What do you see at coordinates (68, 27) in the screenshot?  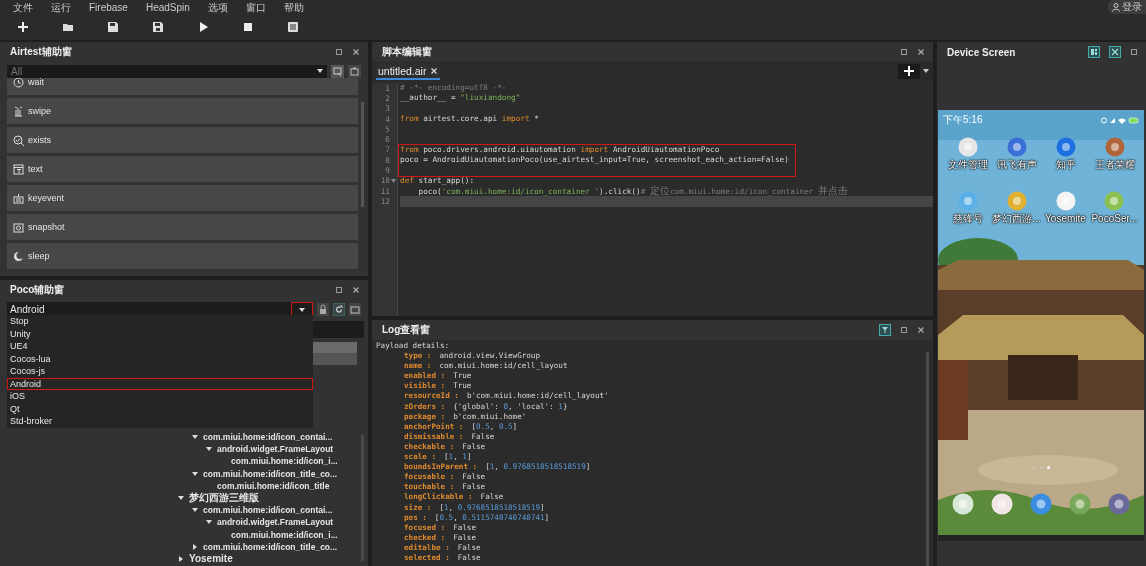 I see `folder-icon` at bounding box center [68, 27].